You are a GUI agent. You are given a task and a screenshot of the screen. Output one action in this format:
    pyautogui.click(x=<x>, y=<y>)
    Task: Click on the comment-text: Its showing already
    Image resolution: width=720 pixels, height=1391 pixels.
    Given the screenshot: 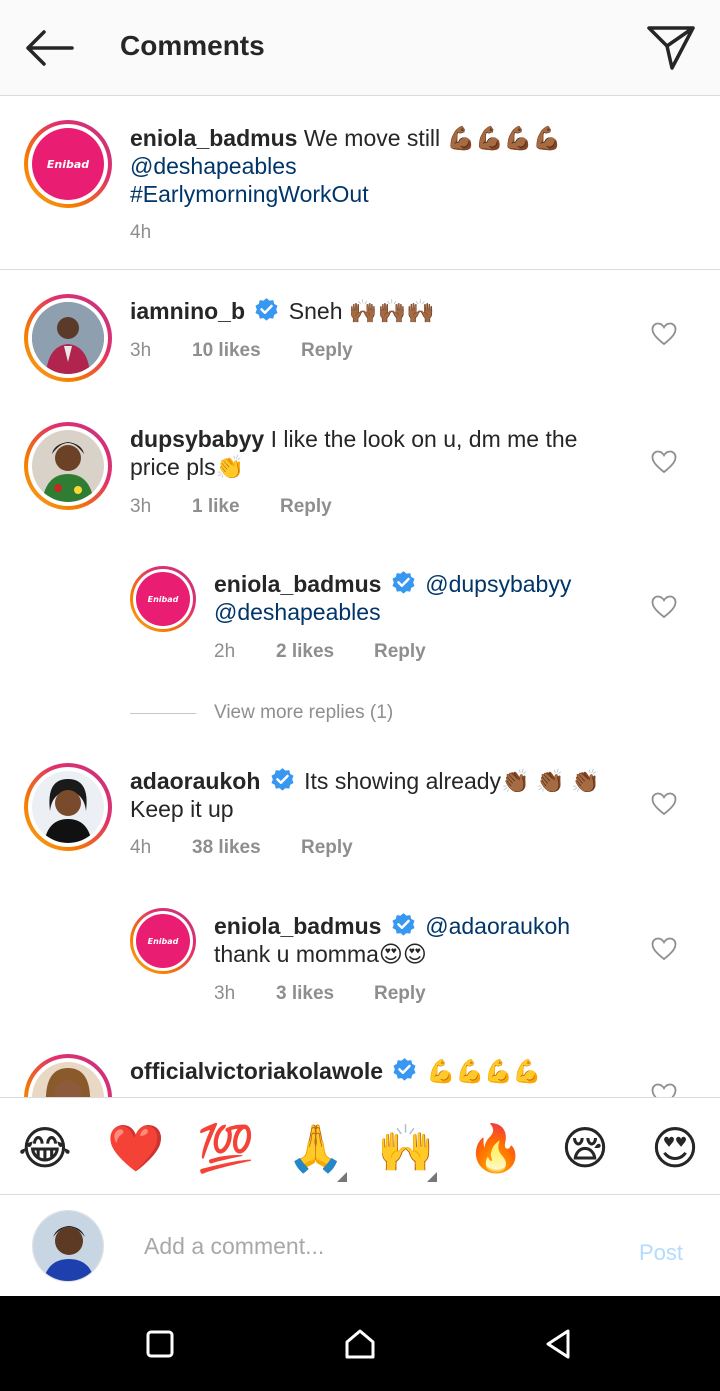 What is the action you would take?
    pyautogui.click(x=403, y=781)
    